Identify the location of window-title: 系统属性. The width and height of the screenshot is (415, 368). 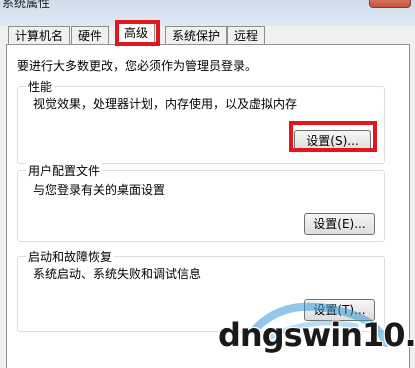
(26, 5).